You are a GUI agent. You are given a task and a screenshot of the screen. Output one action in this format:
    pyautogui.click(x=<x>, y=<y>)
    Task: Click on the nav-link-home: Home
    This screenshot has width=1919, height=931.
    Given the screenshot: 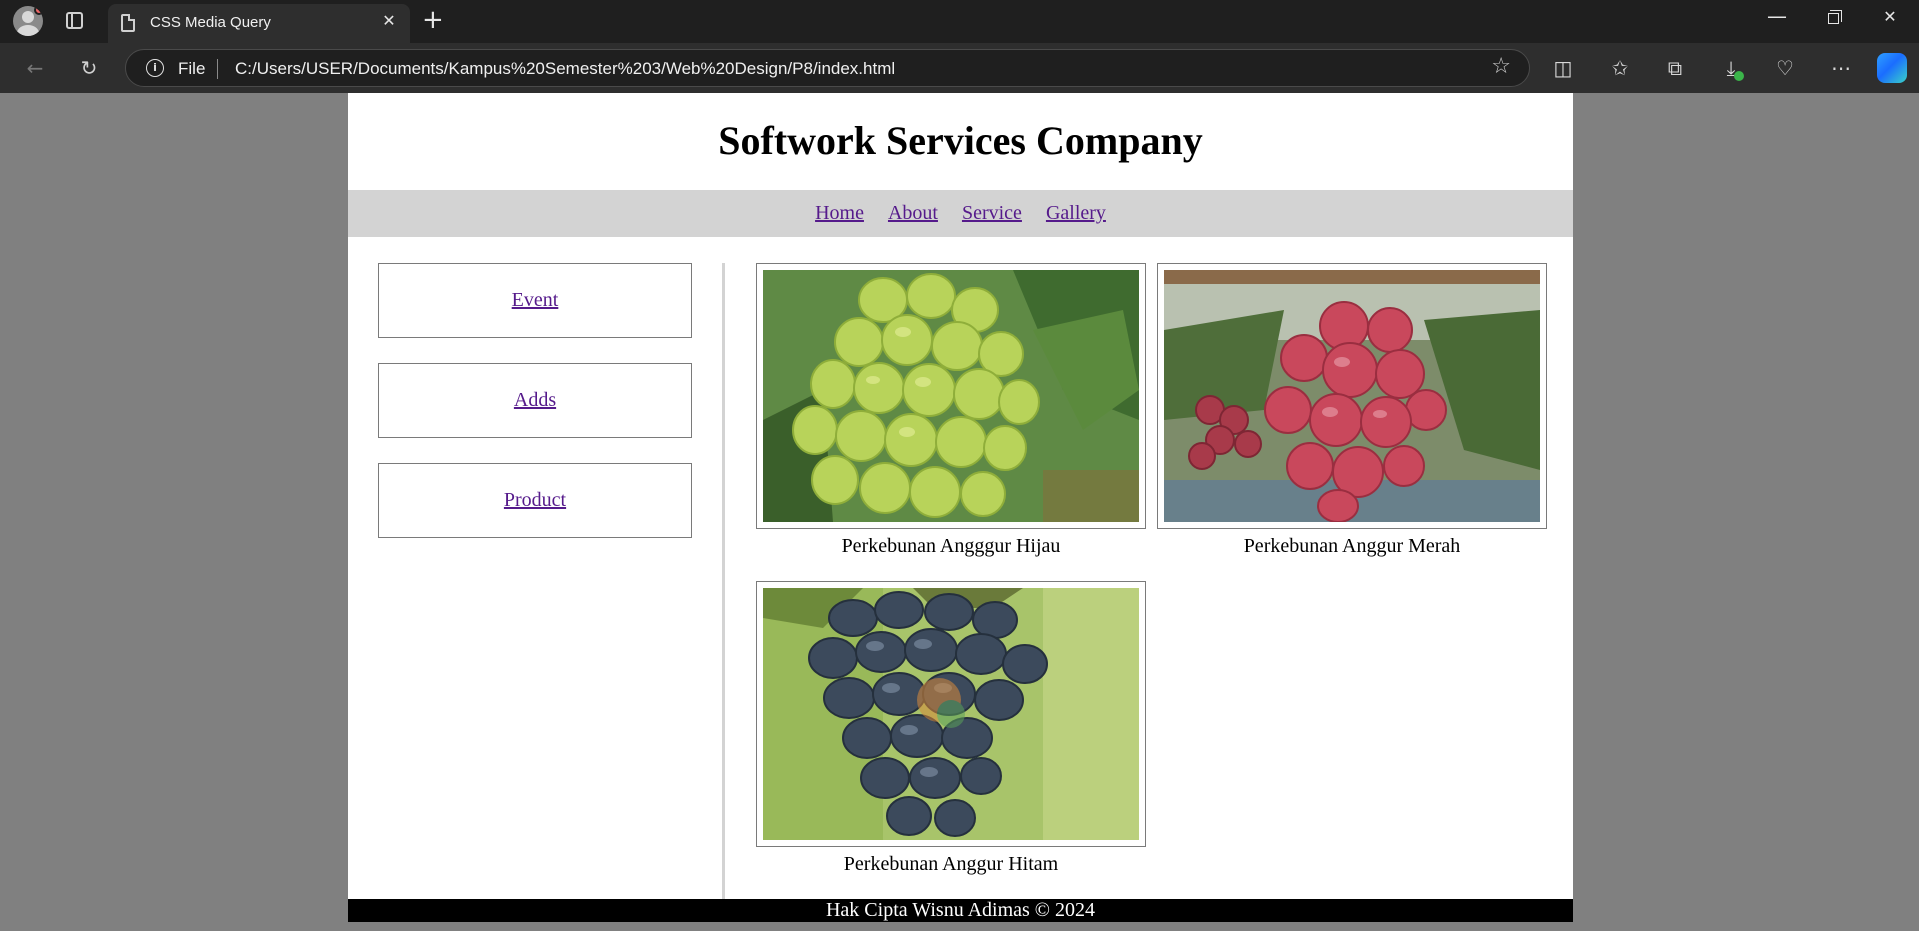 What is the action you would take?
    pyautogui.click(x=839, y=213)
    